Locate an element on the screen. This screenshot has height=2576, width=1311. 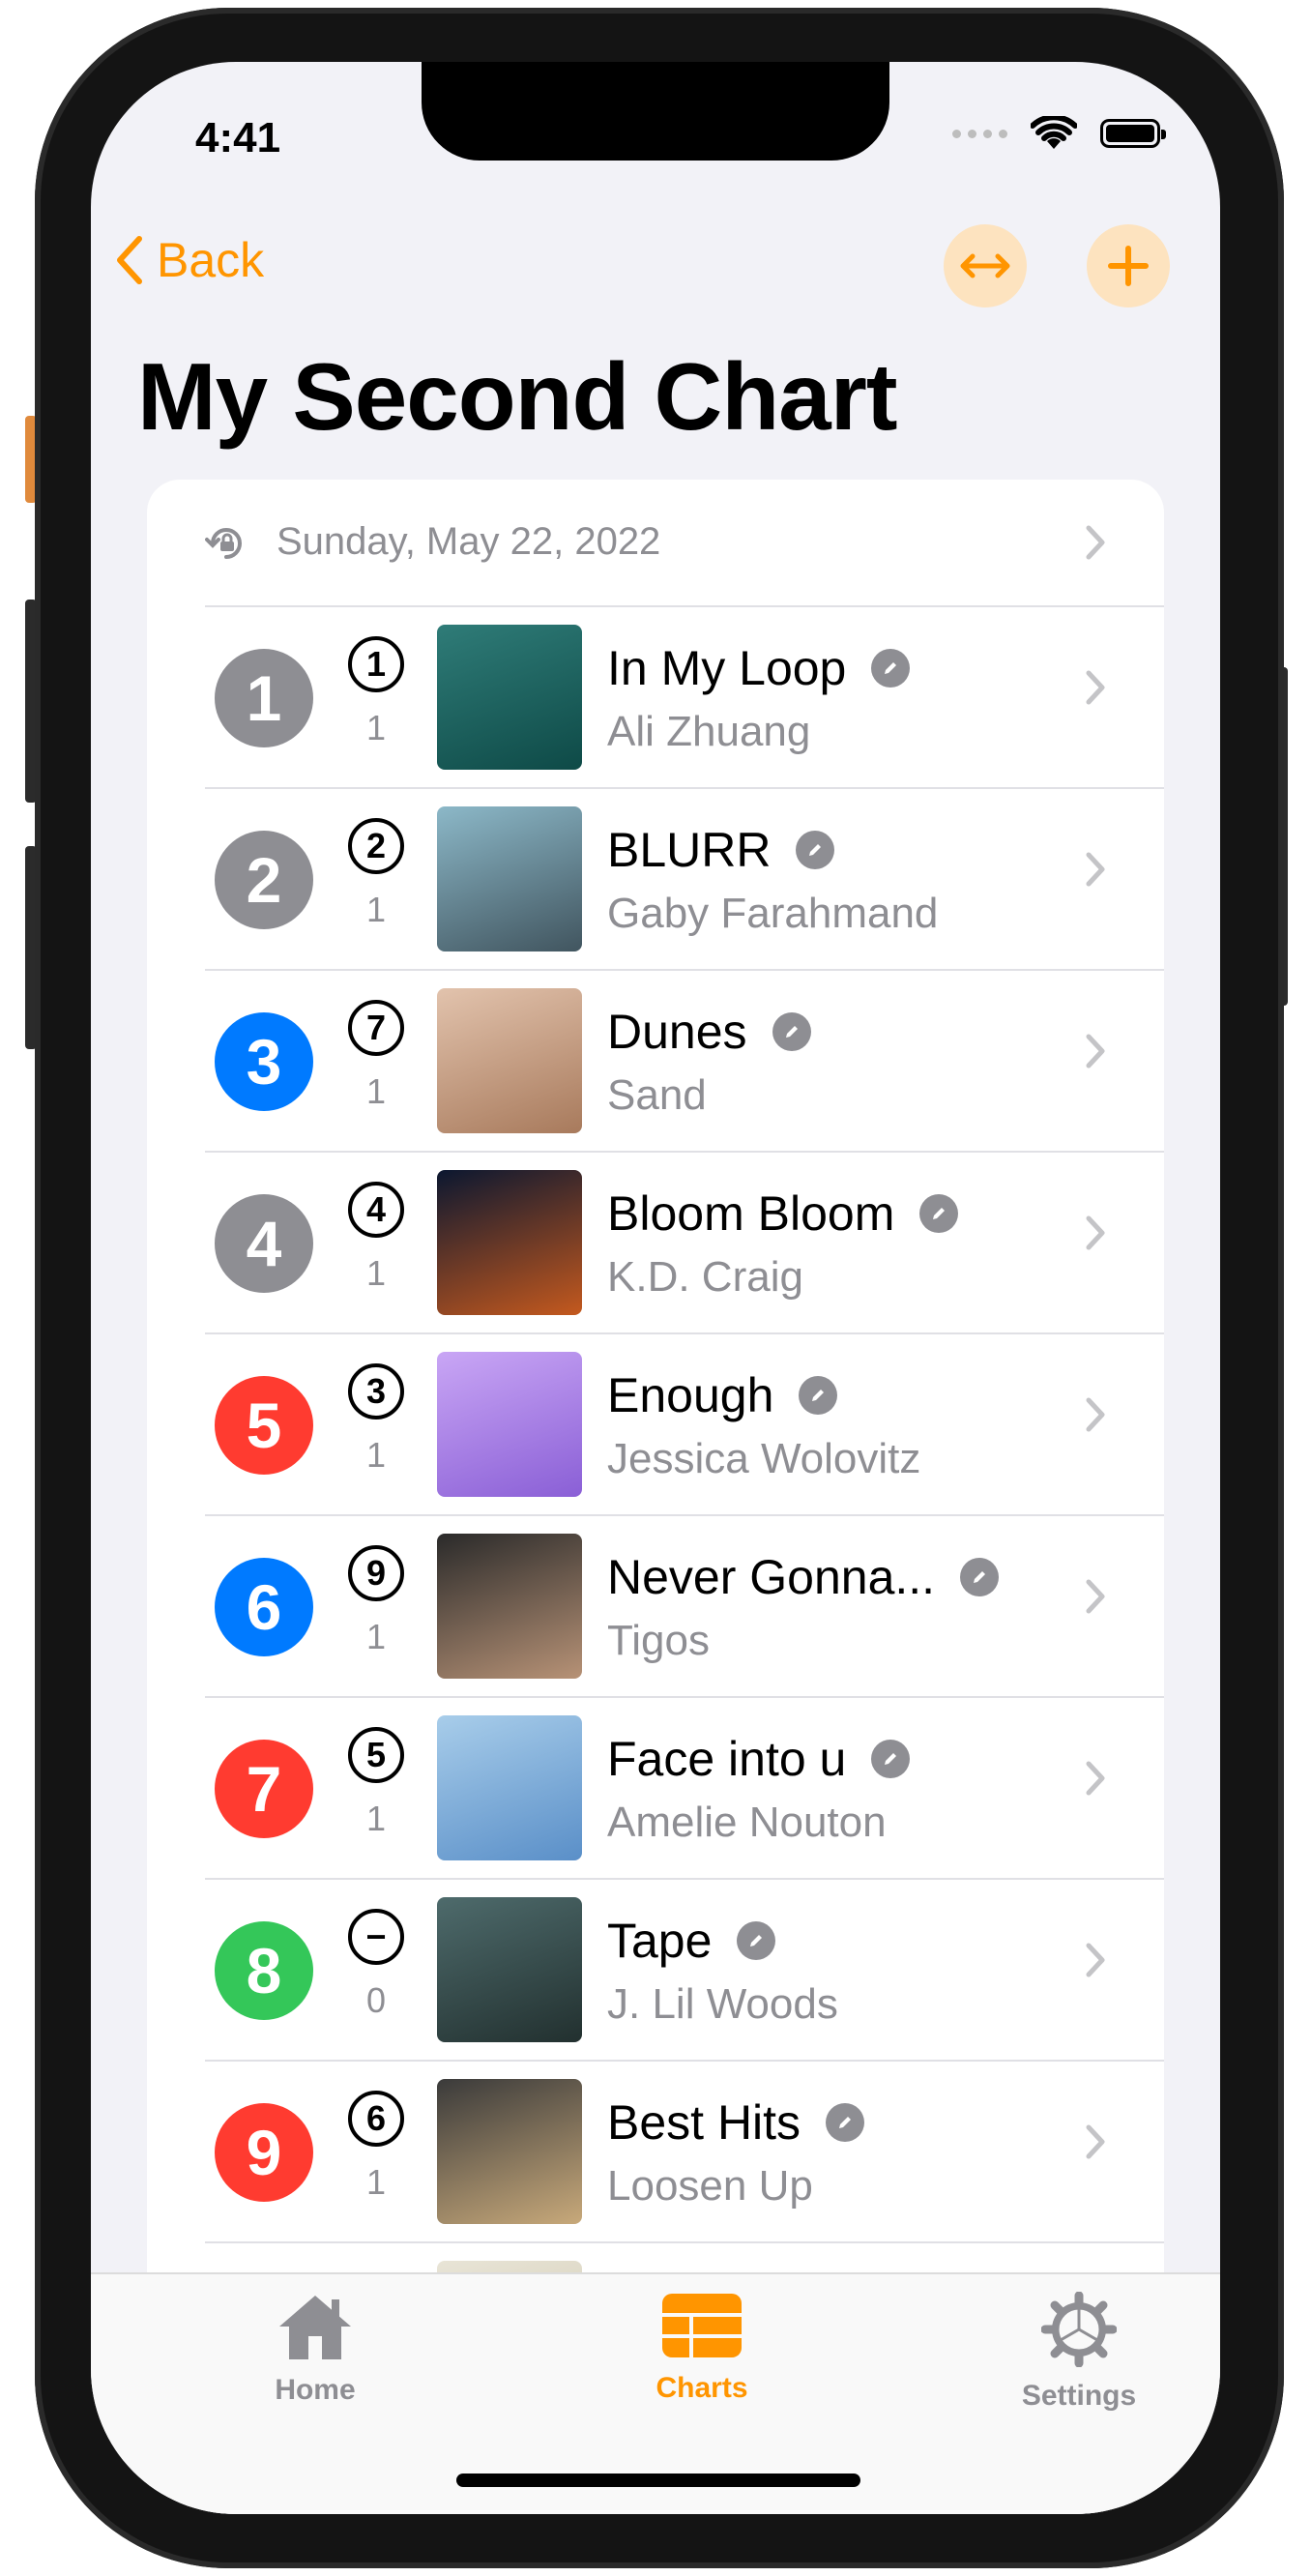
song-title-group: Bloom Bloom is located at coordinates (783, 1214).